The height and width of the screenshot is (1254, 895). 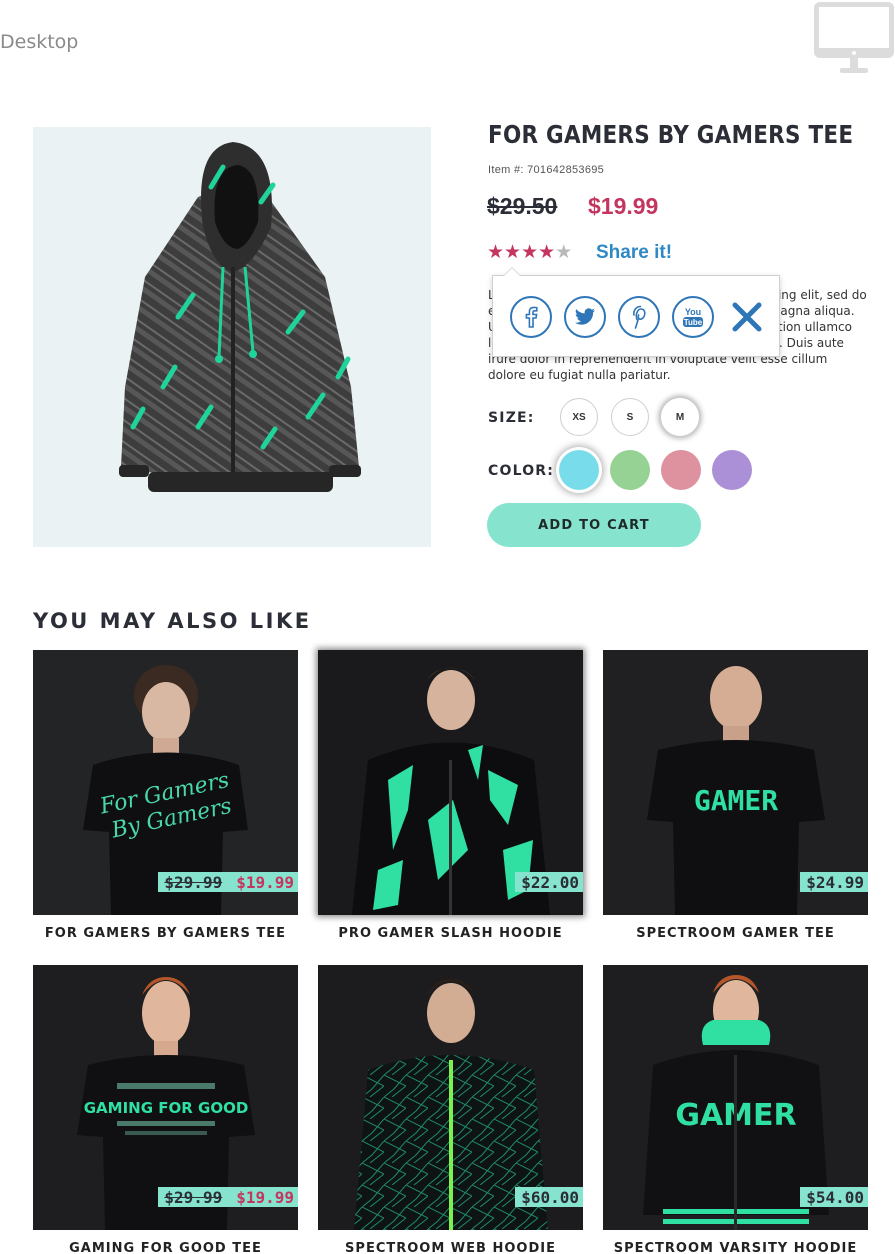 I want to click on twitter-icon, so click(x=585, y=317).